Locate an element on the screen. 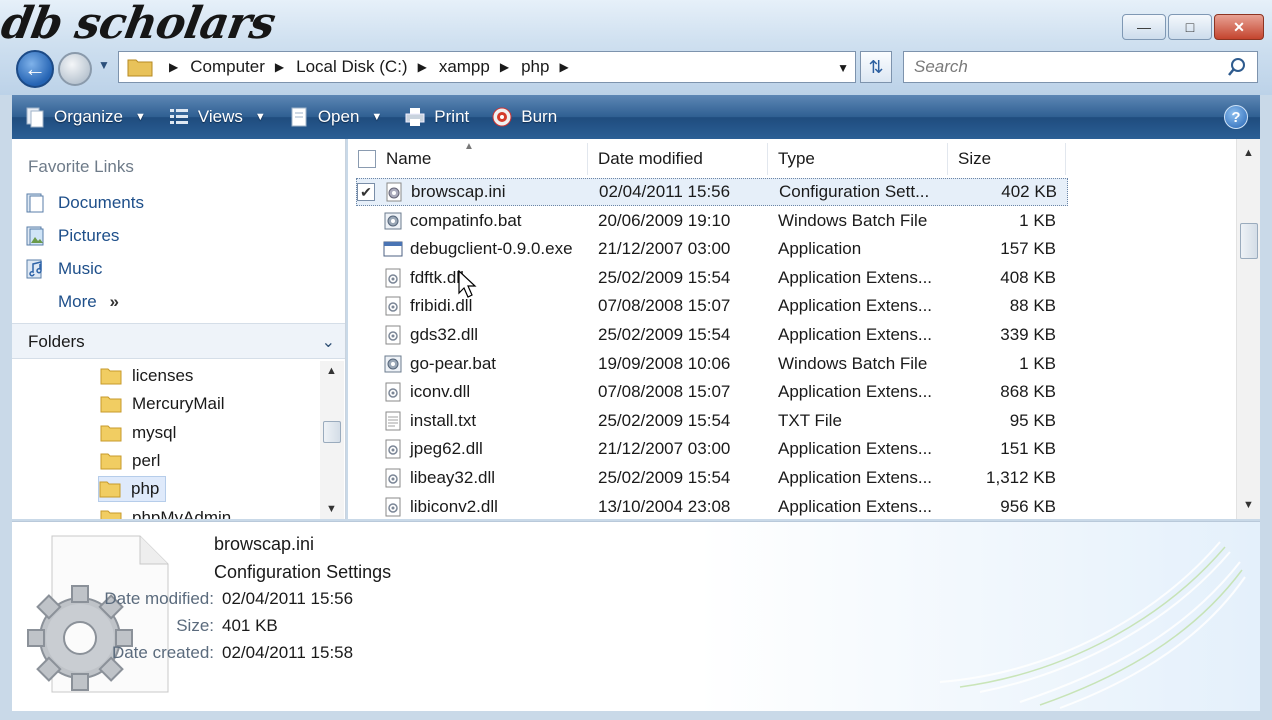 The width and height of the screenshot is (1272, 720). favorite-link-pictures: Pictures is located at coordinates (71, 236).